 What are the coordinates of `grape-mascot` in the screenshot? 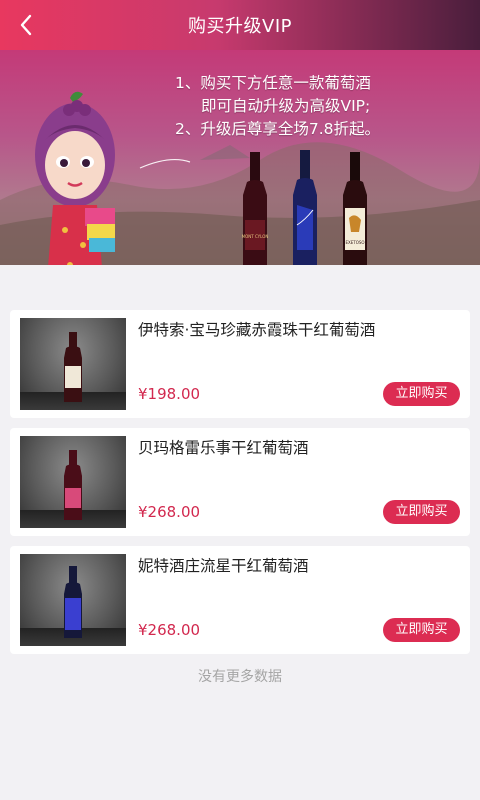 It's located at (75, 178).